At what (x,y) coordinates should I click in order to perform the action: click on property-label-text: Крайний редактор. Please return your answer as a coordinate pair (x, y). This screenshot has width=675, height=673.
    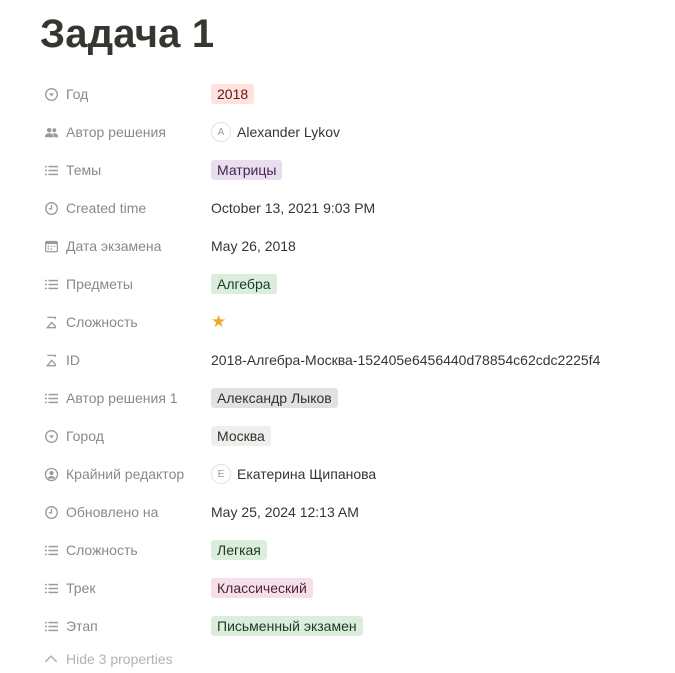
    Looking at the image, I should click on (125, 474).